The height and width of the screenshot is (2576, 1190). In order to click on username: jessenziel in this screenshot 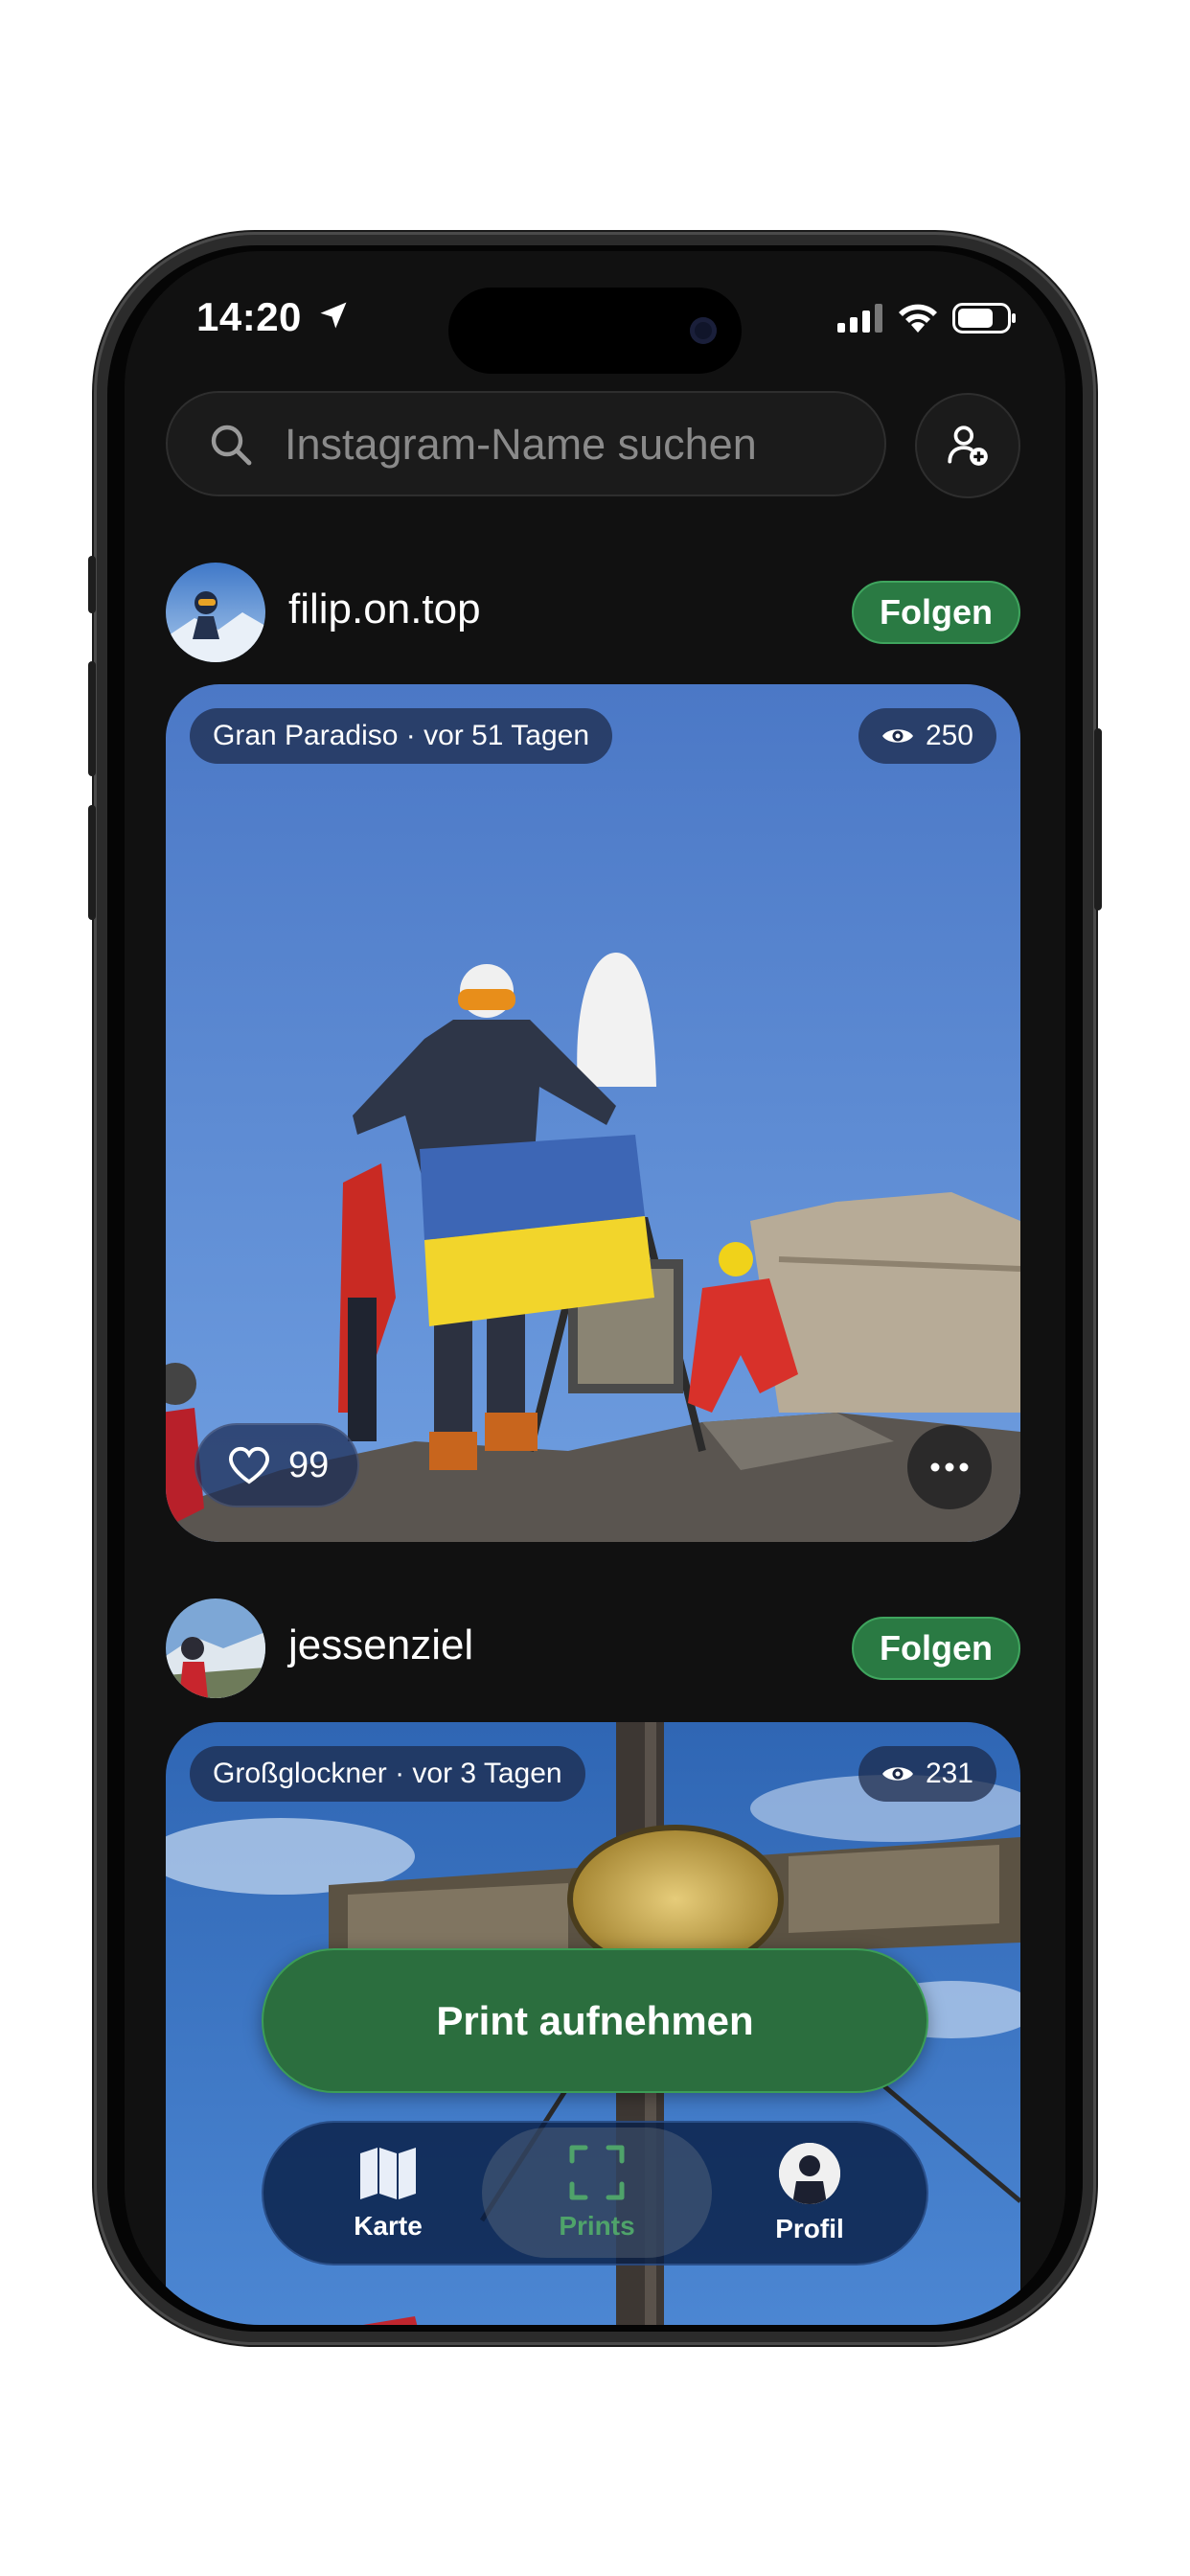, I will do `click(381, 1645)`.